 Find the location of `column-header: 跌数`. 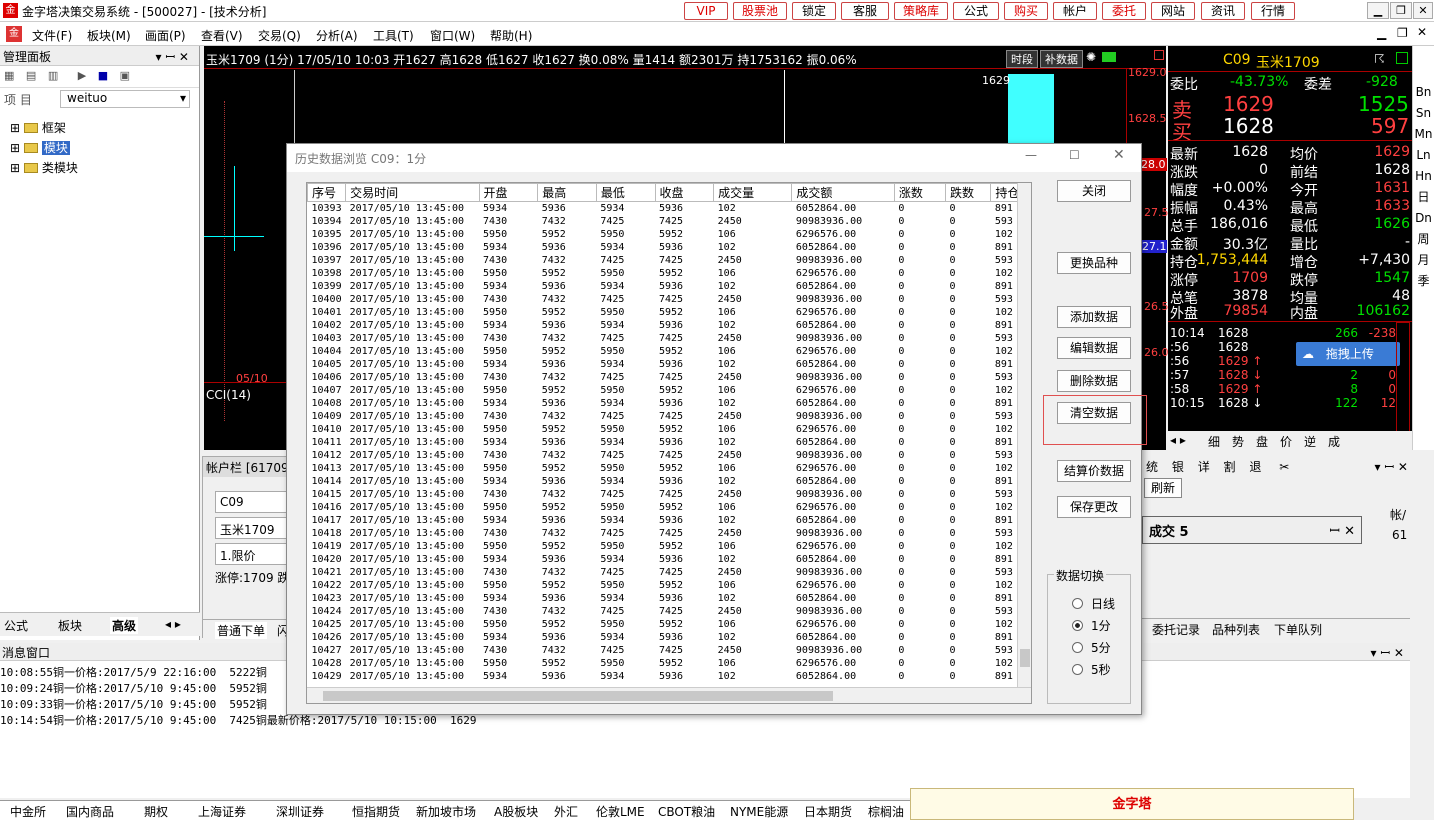

column-header: 跌数 is located at coordinates (968, 192).